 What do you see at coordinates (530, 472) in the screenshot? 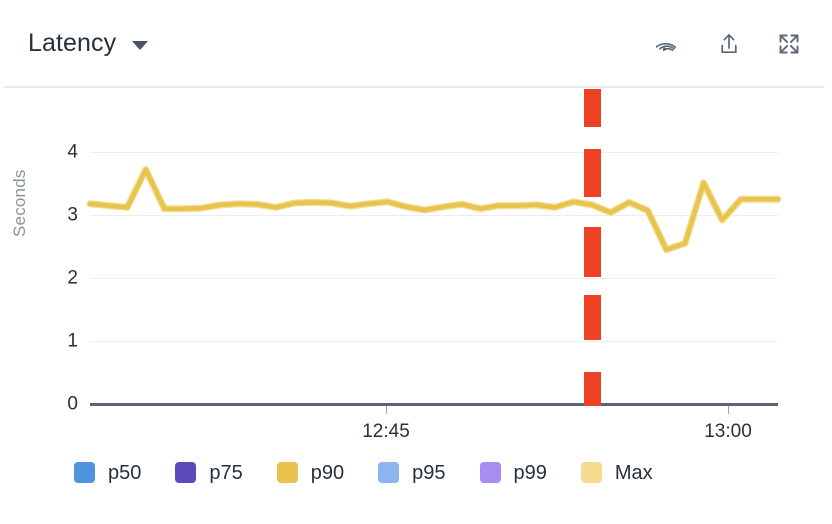
I see `legend-item-label: p99` at bounding box center [530, 472].